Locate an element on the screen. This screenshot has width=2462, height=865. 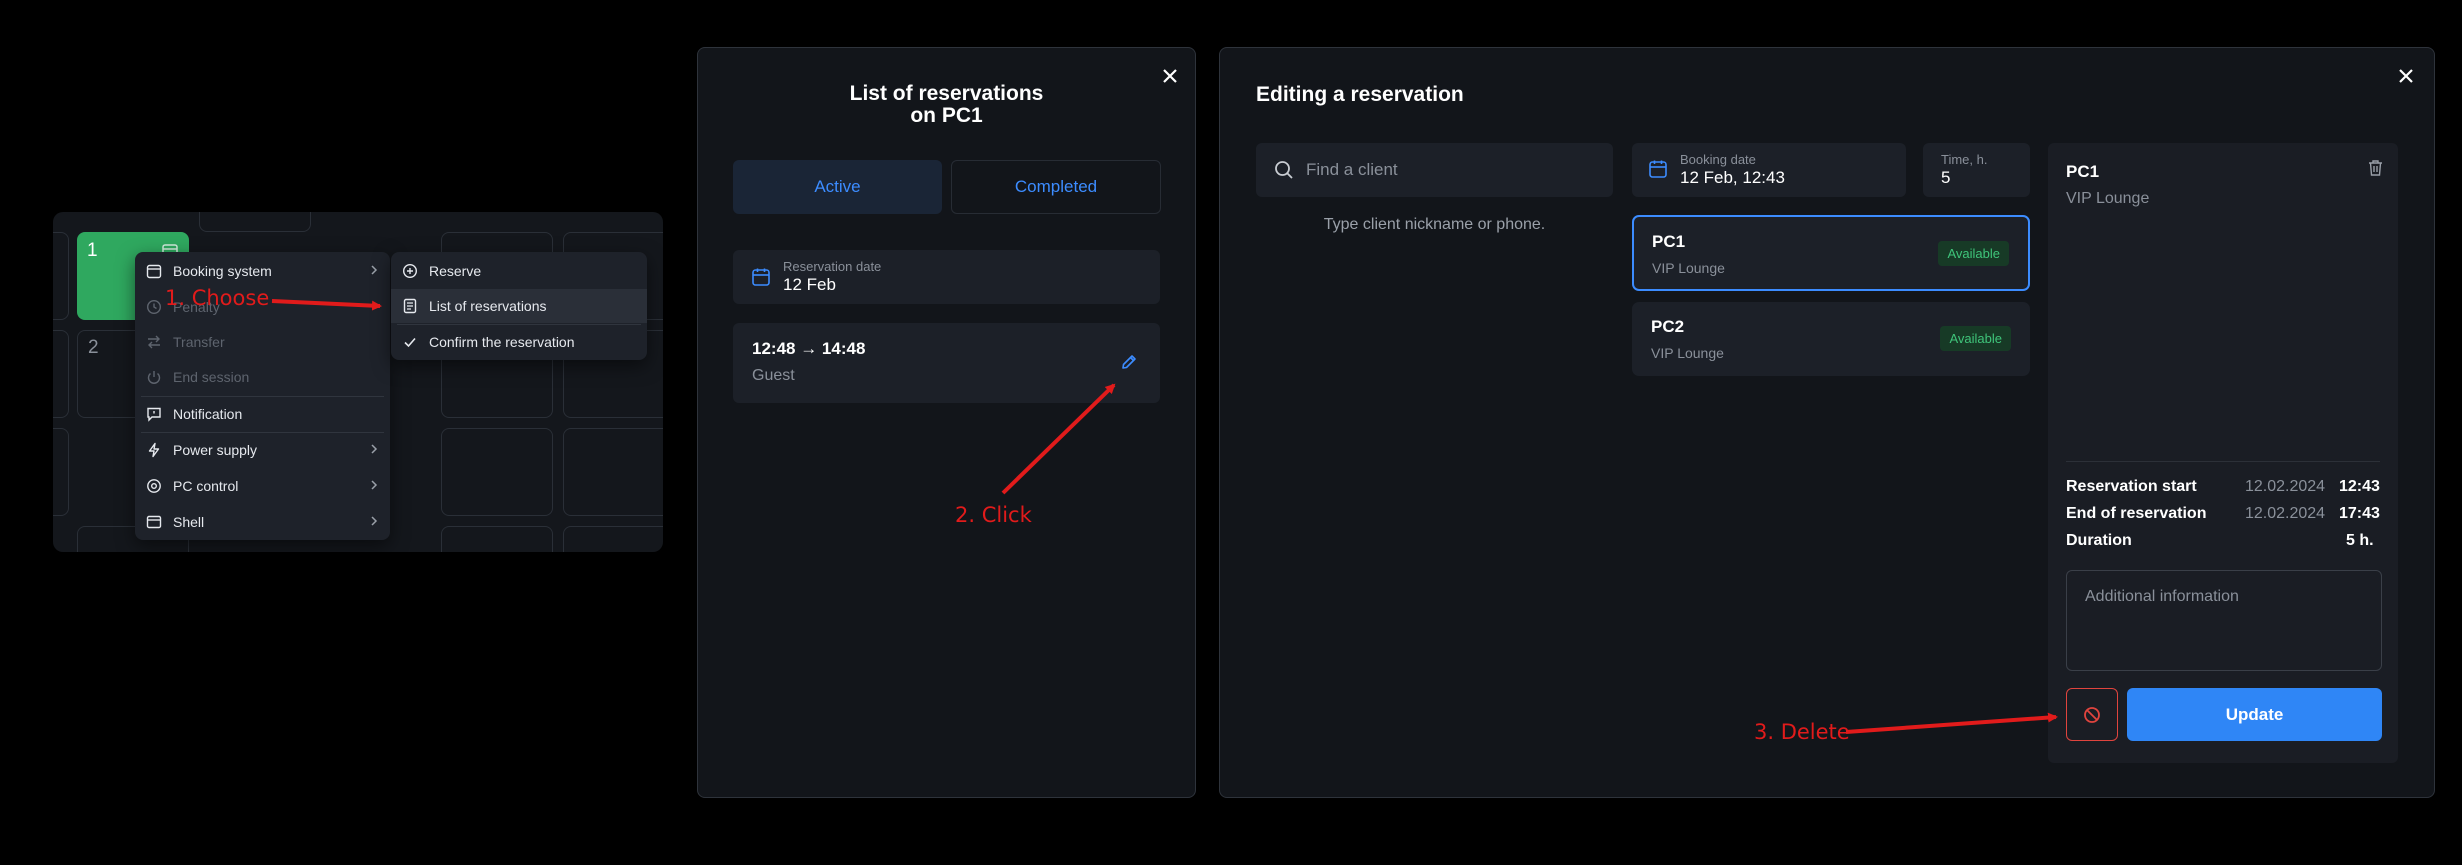
arrow-step1 is located at coordinates (326, 305).